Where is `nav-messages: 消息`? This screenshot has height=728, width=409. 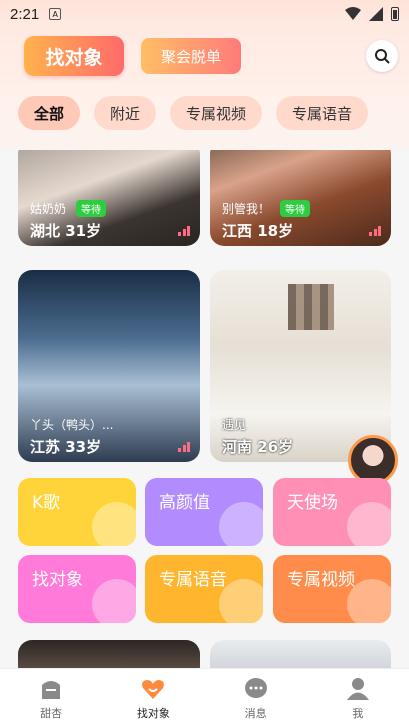 nav-messages: 消息 is located at coordinates (256, 698).